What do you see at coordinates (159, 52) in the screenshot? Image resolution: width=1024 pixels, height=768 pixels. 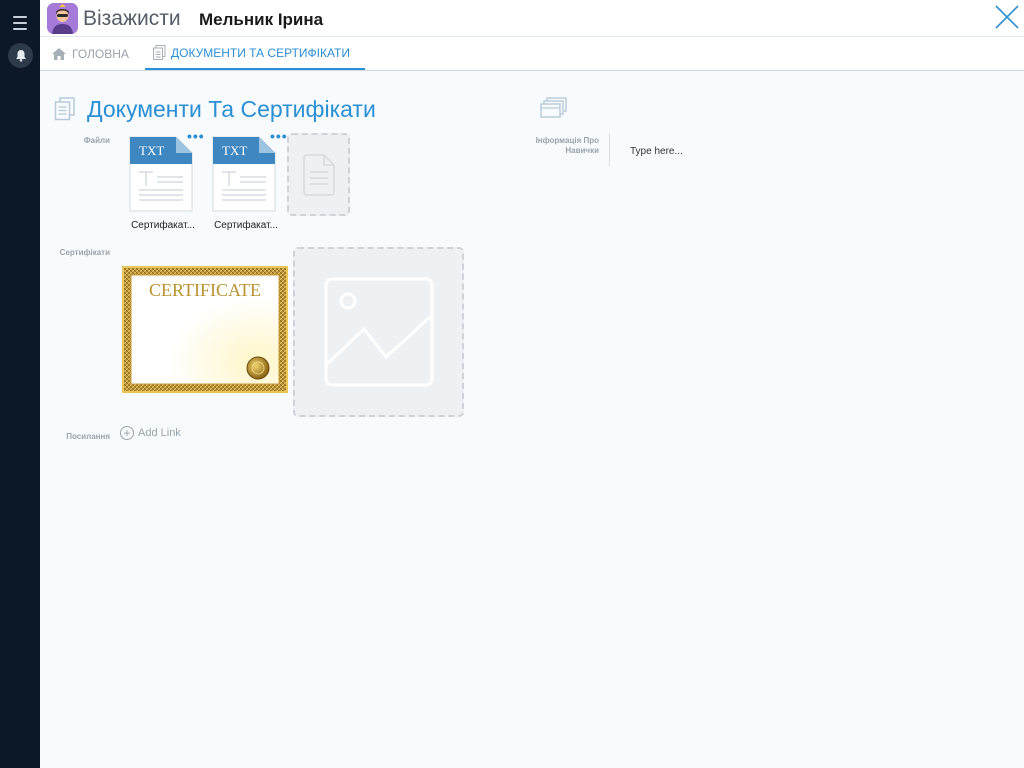 I see `document-icon` at bounding box center [159, 52].